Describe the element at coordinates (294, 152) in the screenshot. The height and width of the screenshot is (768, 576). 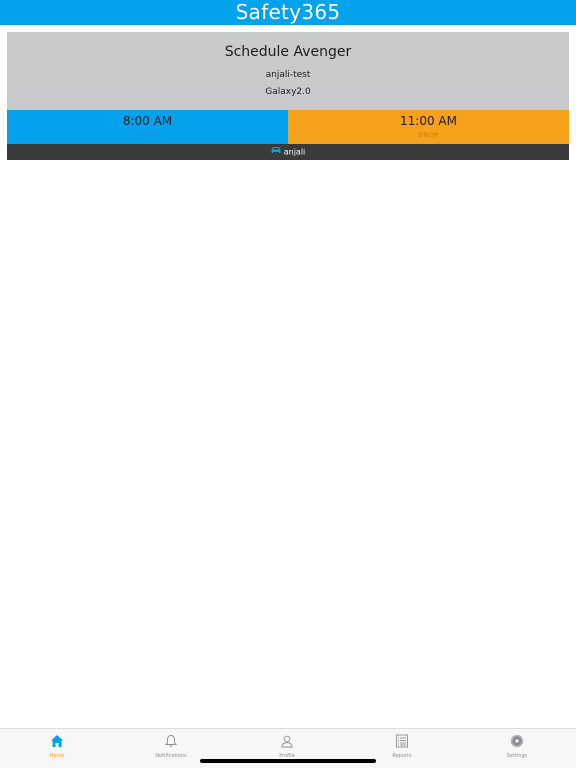
I see `driver-name: anjali` at that location.